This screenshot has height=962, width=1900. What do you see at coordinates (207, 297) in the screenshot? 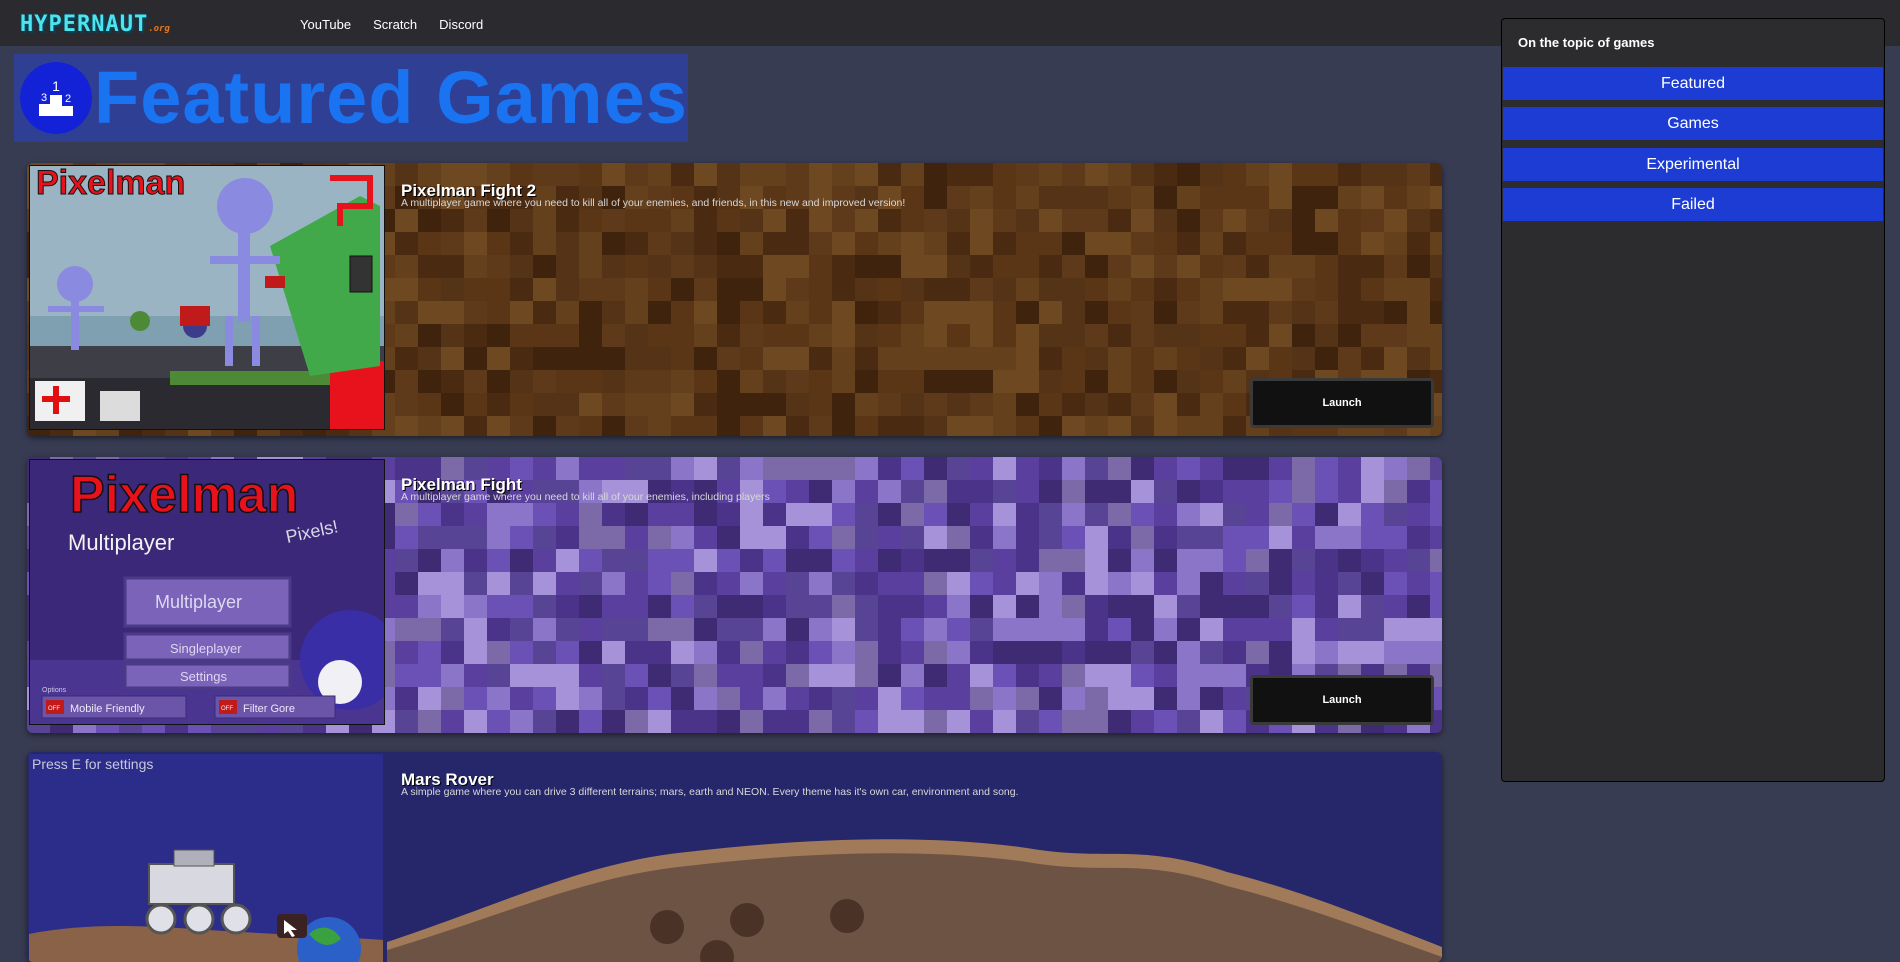
I see `game-thumbnail-pixelman-fight-2: Pixelman` at bounding box center [207, 297].